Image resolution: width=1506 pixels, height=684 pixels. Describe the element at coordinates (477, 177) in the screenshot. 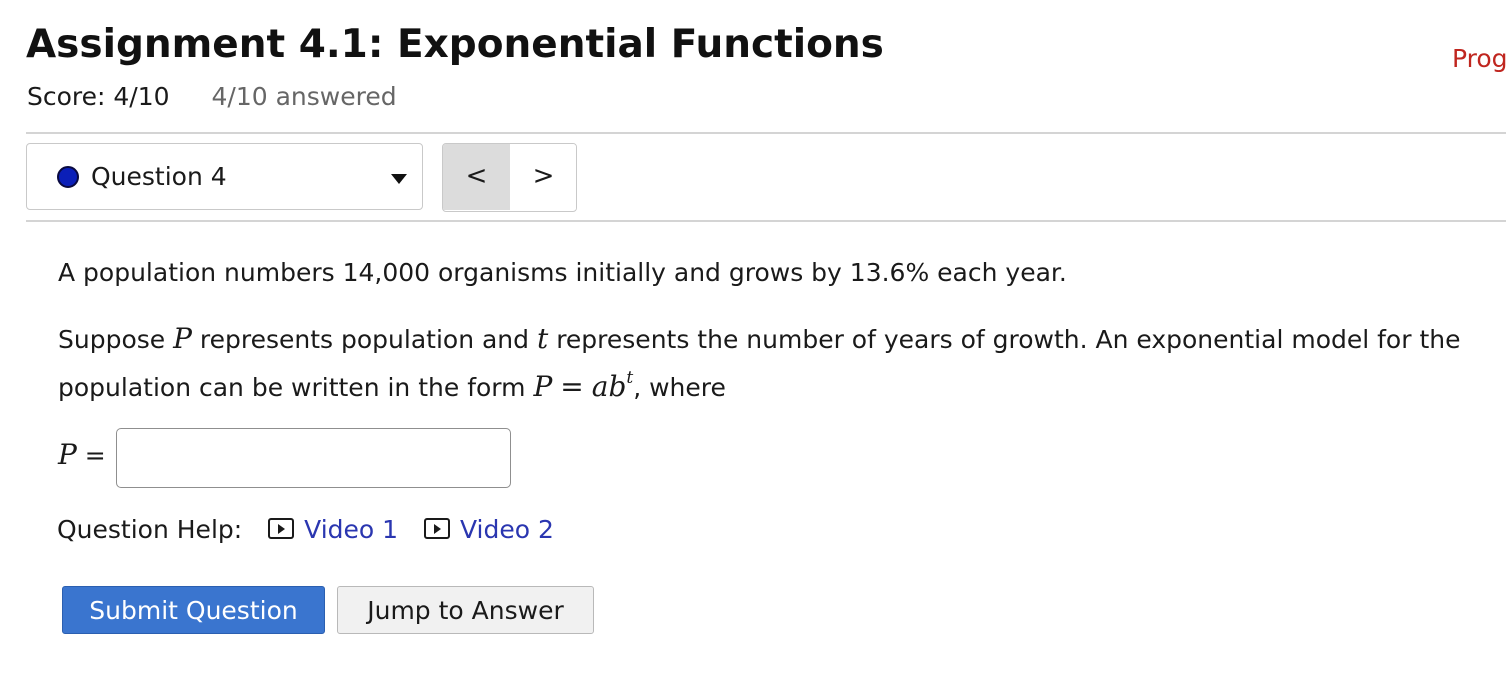

I see `previous-question-button: <` at that location.